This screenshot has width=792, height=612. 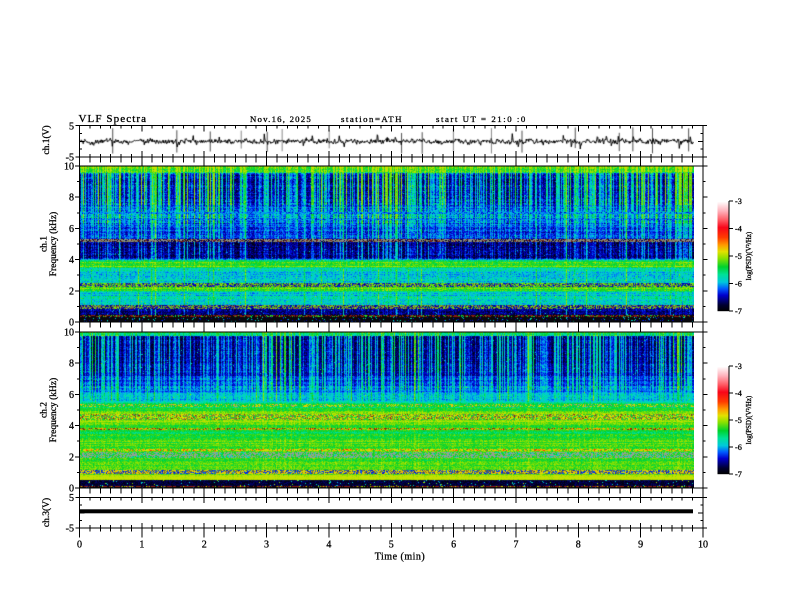 I want to click on svg-text: 1, so click(x=141, y=545).